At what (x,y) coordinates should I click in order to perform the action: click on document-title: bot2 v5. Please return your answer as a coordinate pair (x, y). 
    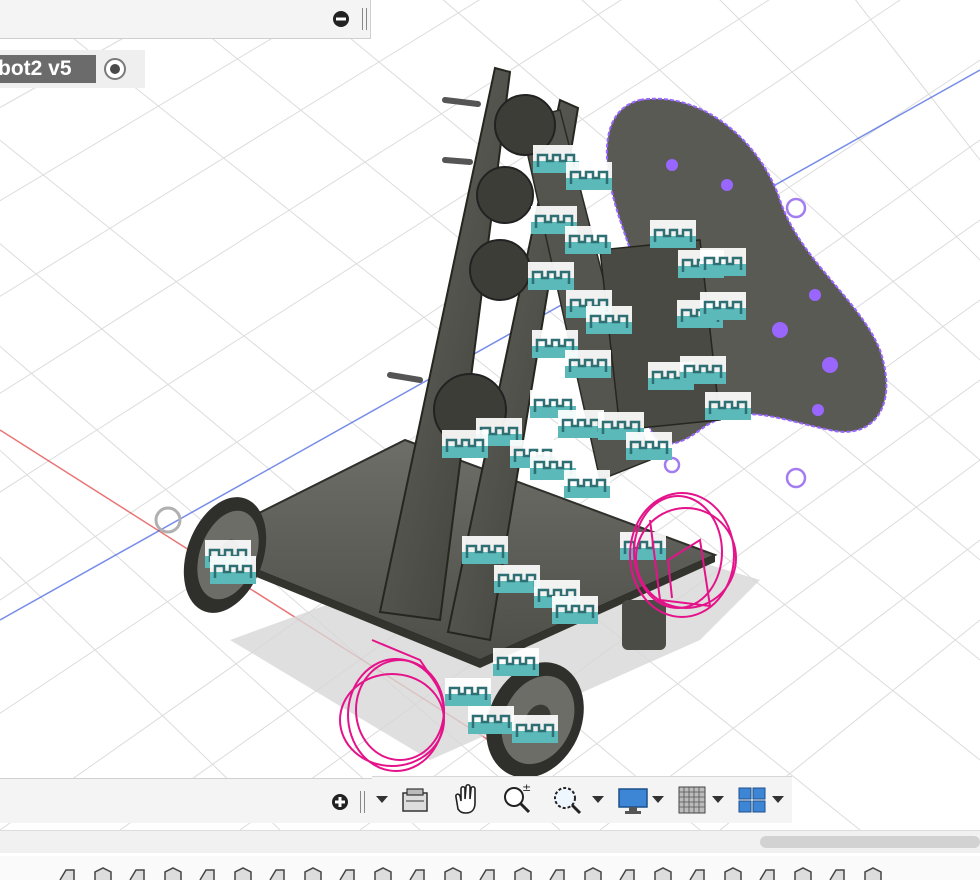
    Looking at the image, I should click on (48, 69).